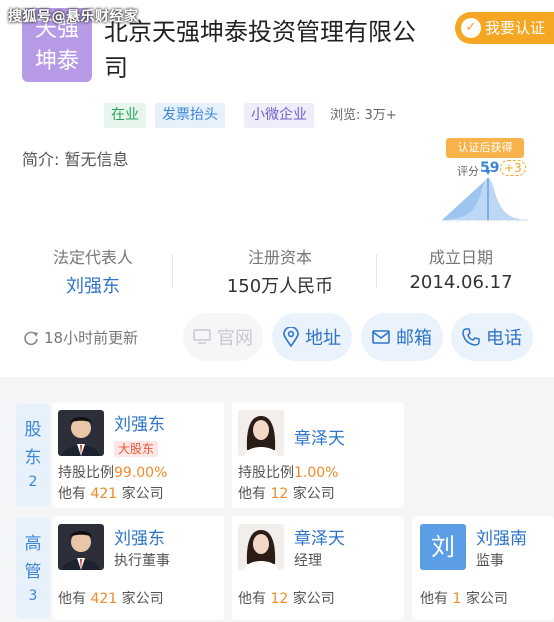 Image resolution: width=554 pixels, height=622 pixels. I want to click on score-badge-title: 认证后获得, so click(485, 148).